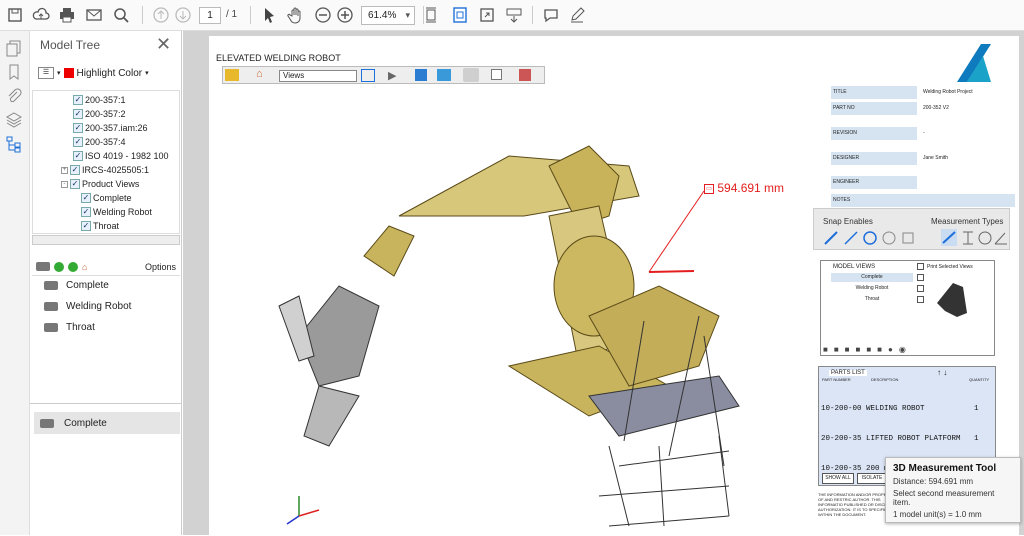 This screenshot has width=1024, height=536. I want to click on pages-icon, so click(15, 49).